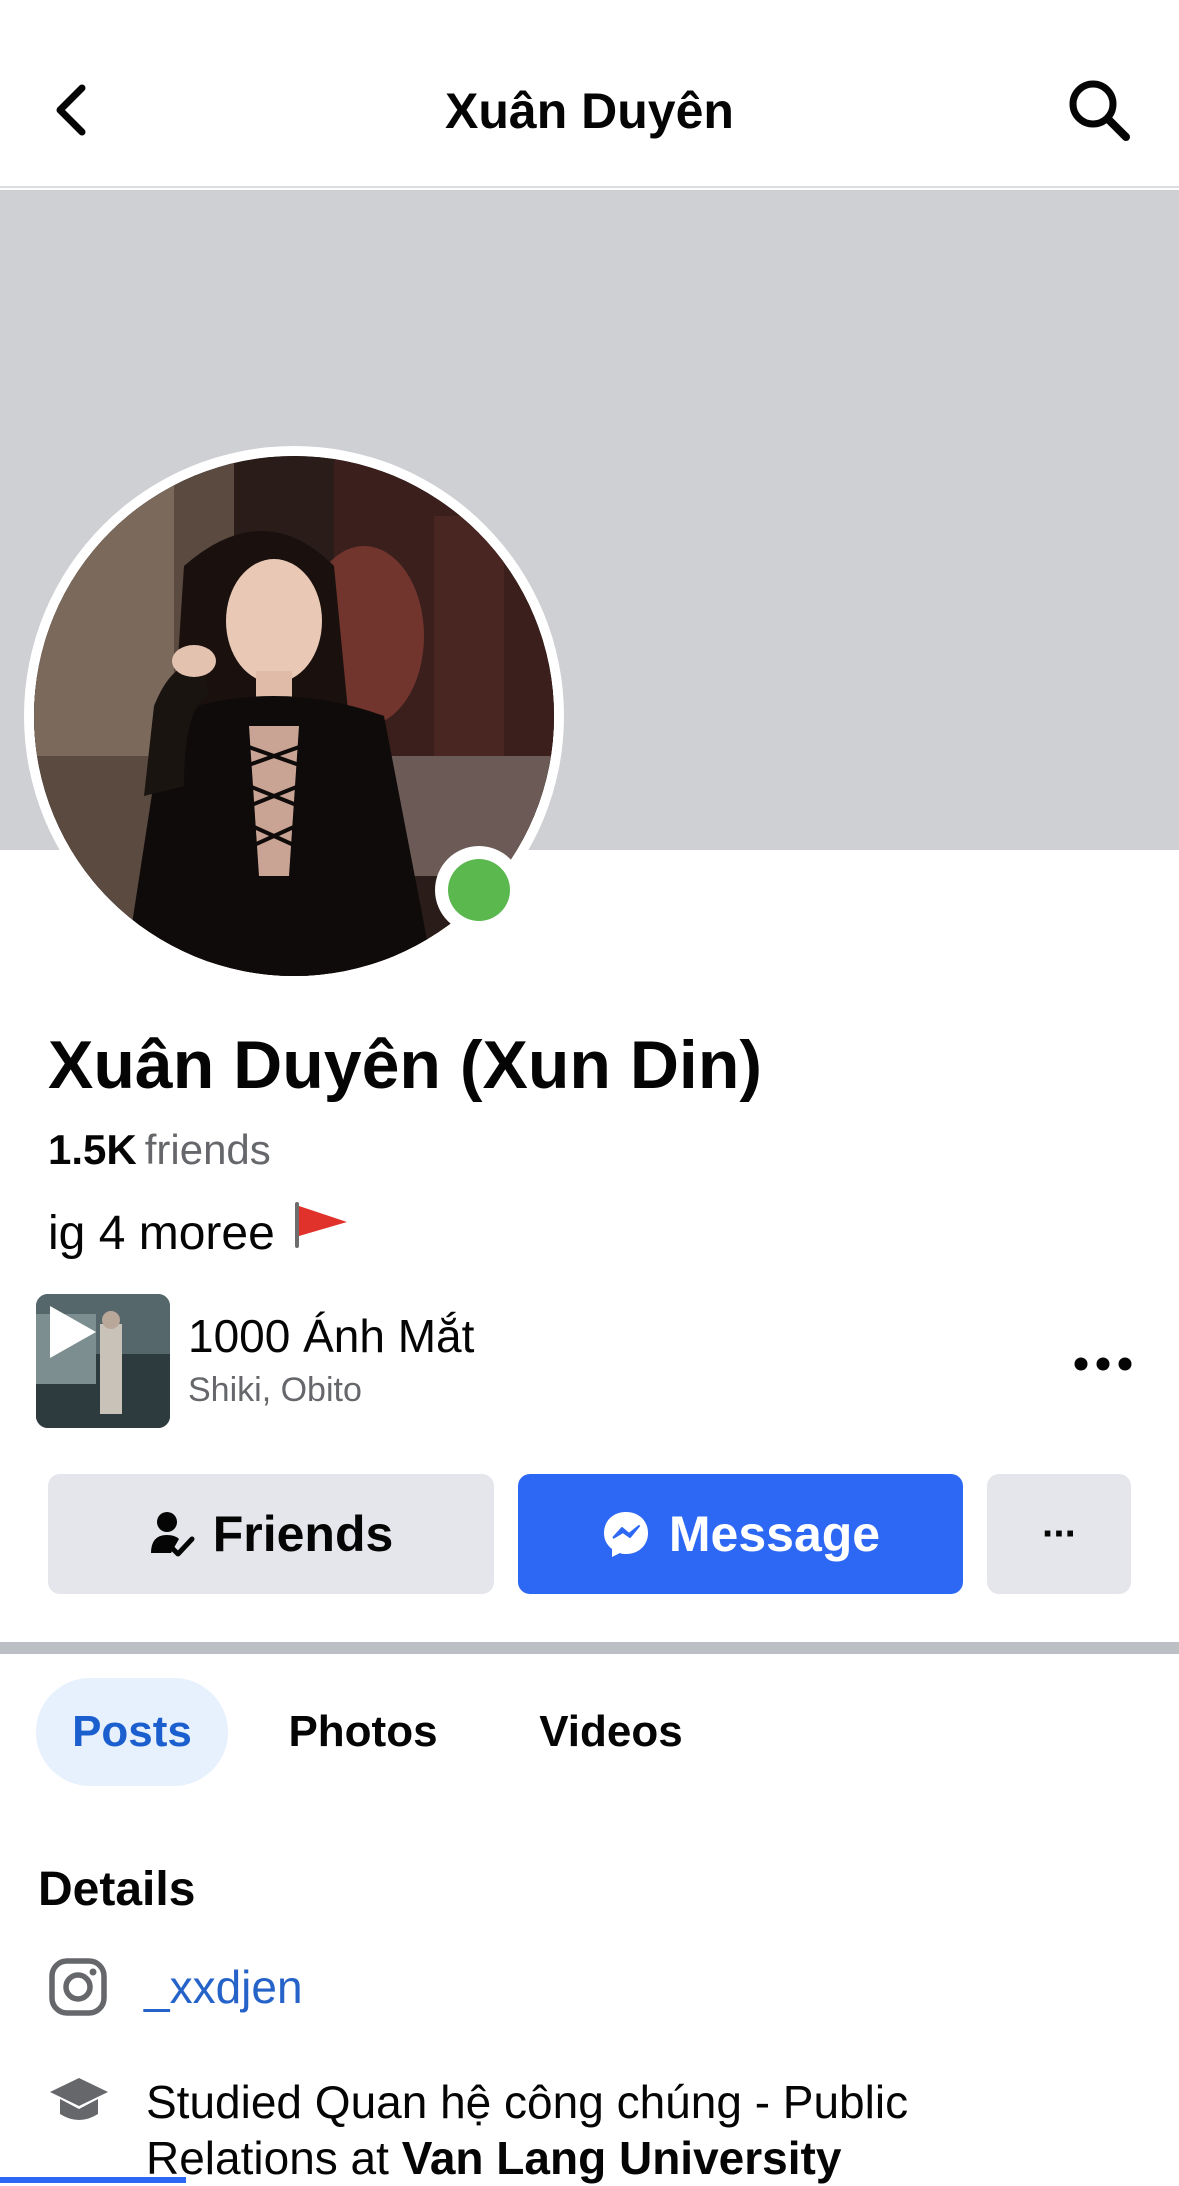 The height and width of the screenshot is (2186, 1179). What do you see at coordinates (321, 1233) in the screenshot?
I see `red-flag-icon` at bounding box center [321, 1233].